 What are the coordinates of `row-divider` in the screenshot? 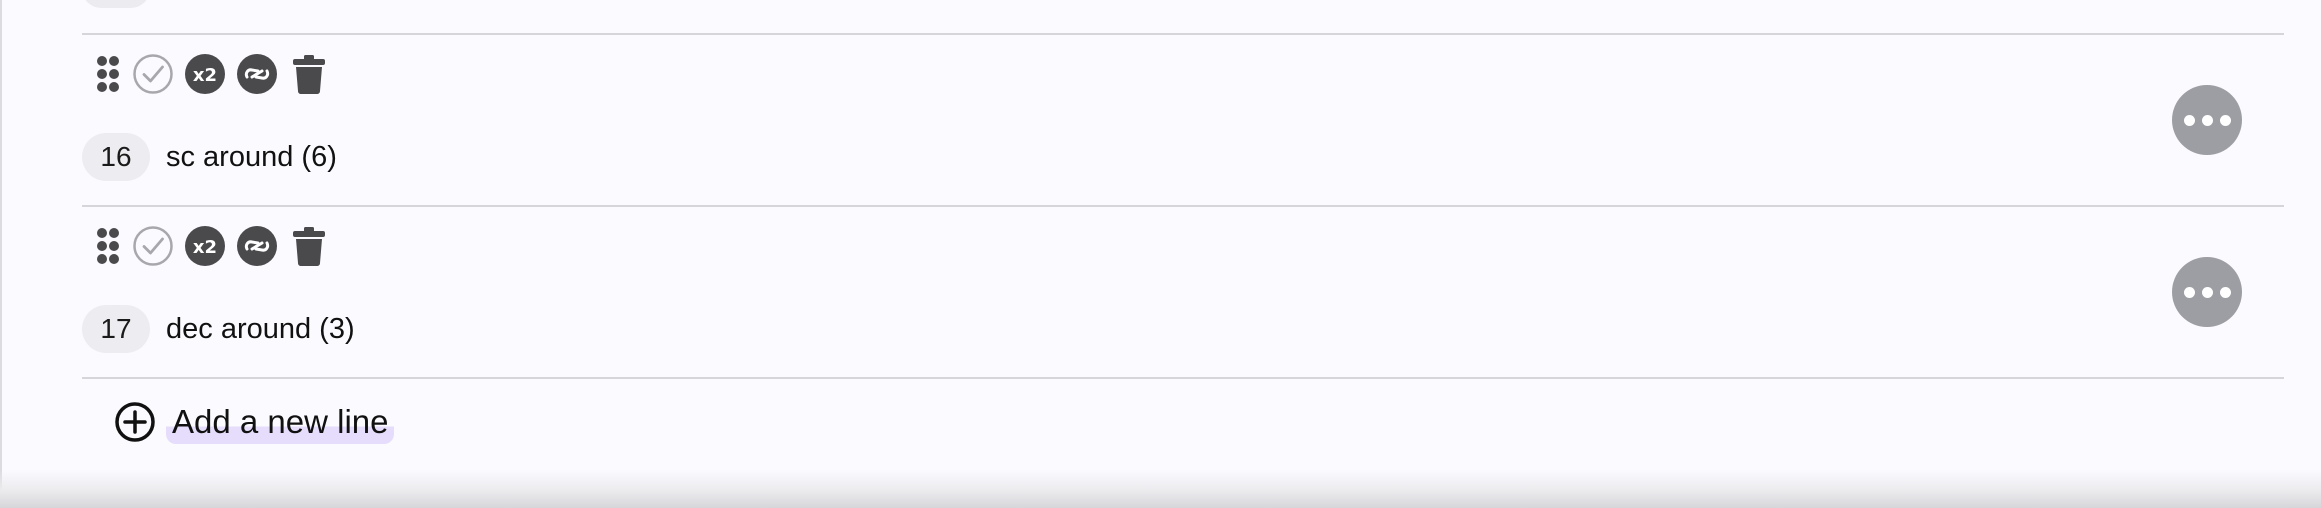 It's located at (1183, 378).